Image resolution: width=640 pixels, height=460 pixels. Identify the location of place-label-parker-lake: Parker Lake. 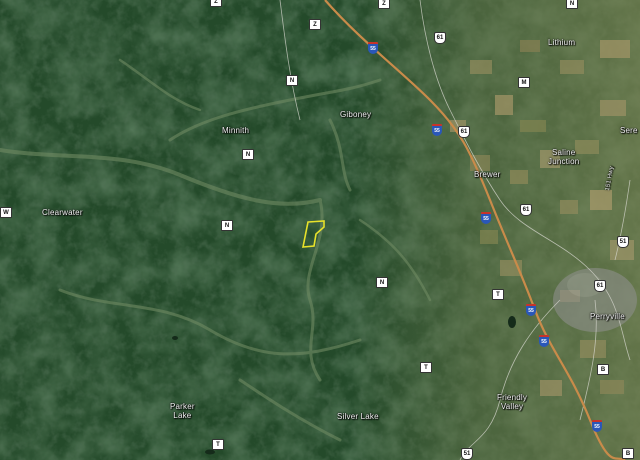
(182, 411).